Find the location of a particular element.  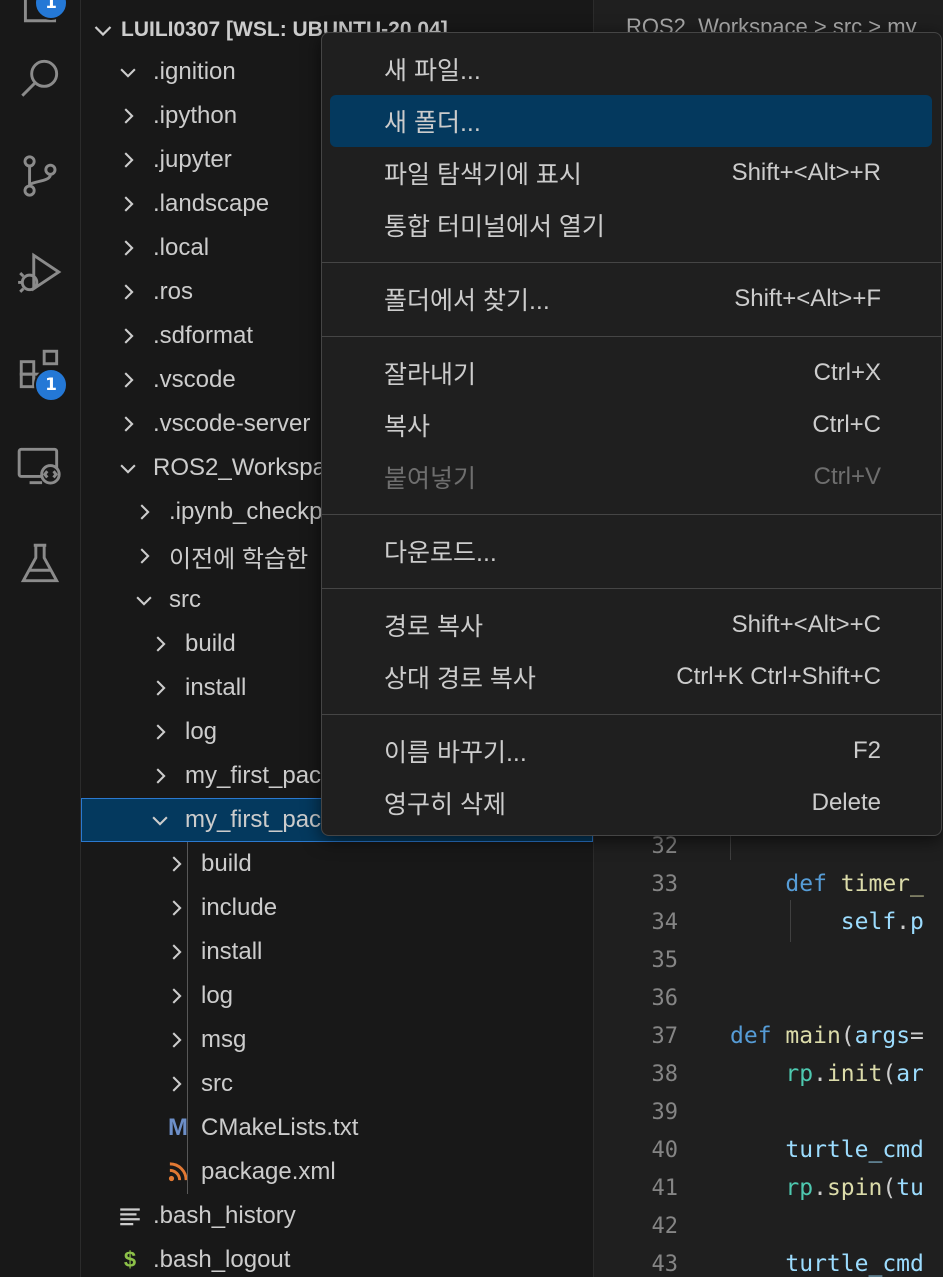

tree-item-label: msg is located at coordinates (224, 1039).